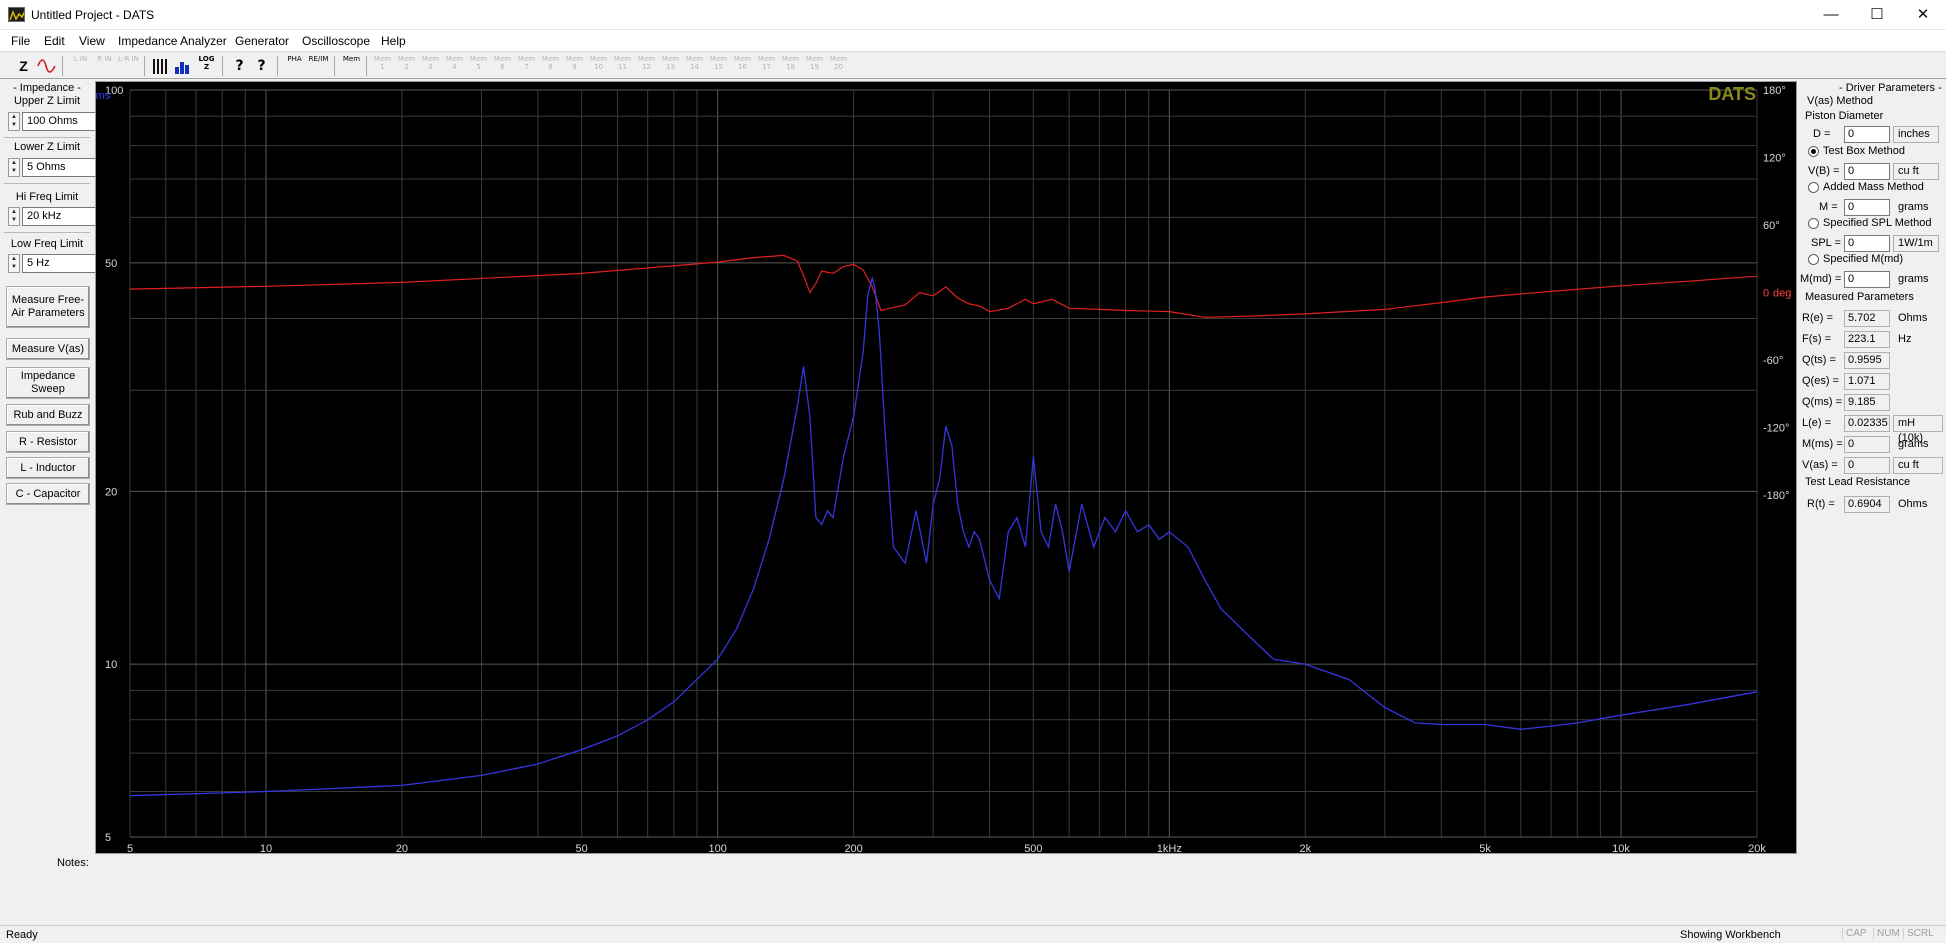  I want to click on inductor-button: L - Inductor, so click(48, 468).